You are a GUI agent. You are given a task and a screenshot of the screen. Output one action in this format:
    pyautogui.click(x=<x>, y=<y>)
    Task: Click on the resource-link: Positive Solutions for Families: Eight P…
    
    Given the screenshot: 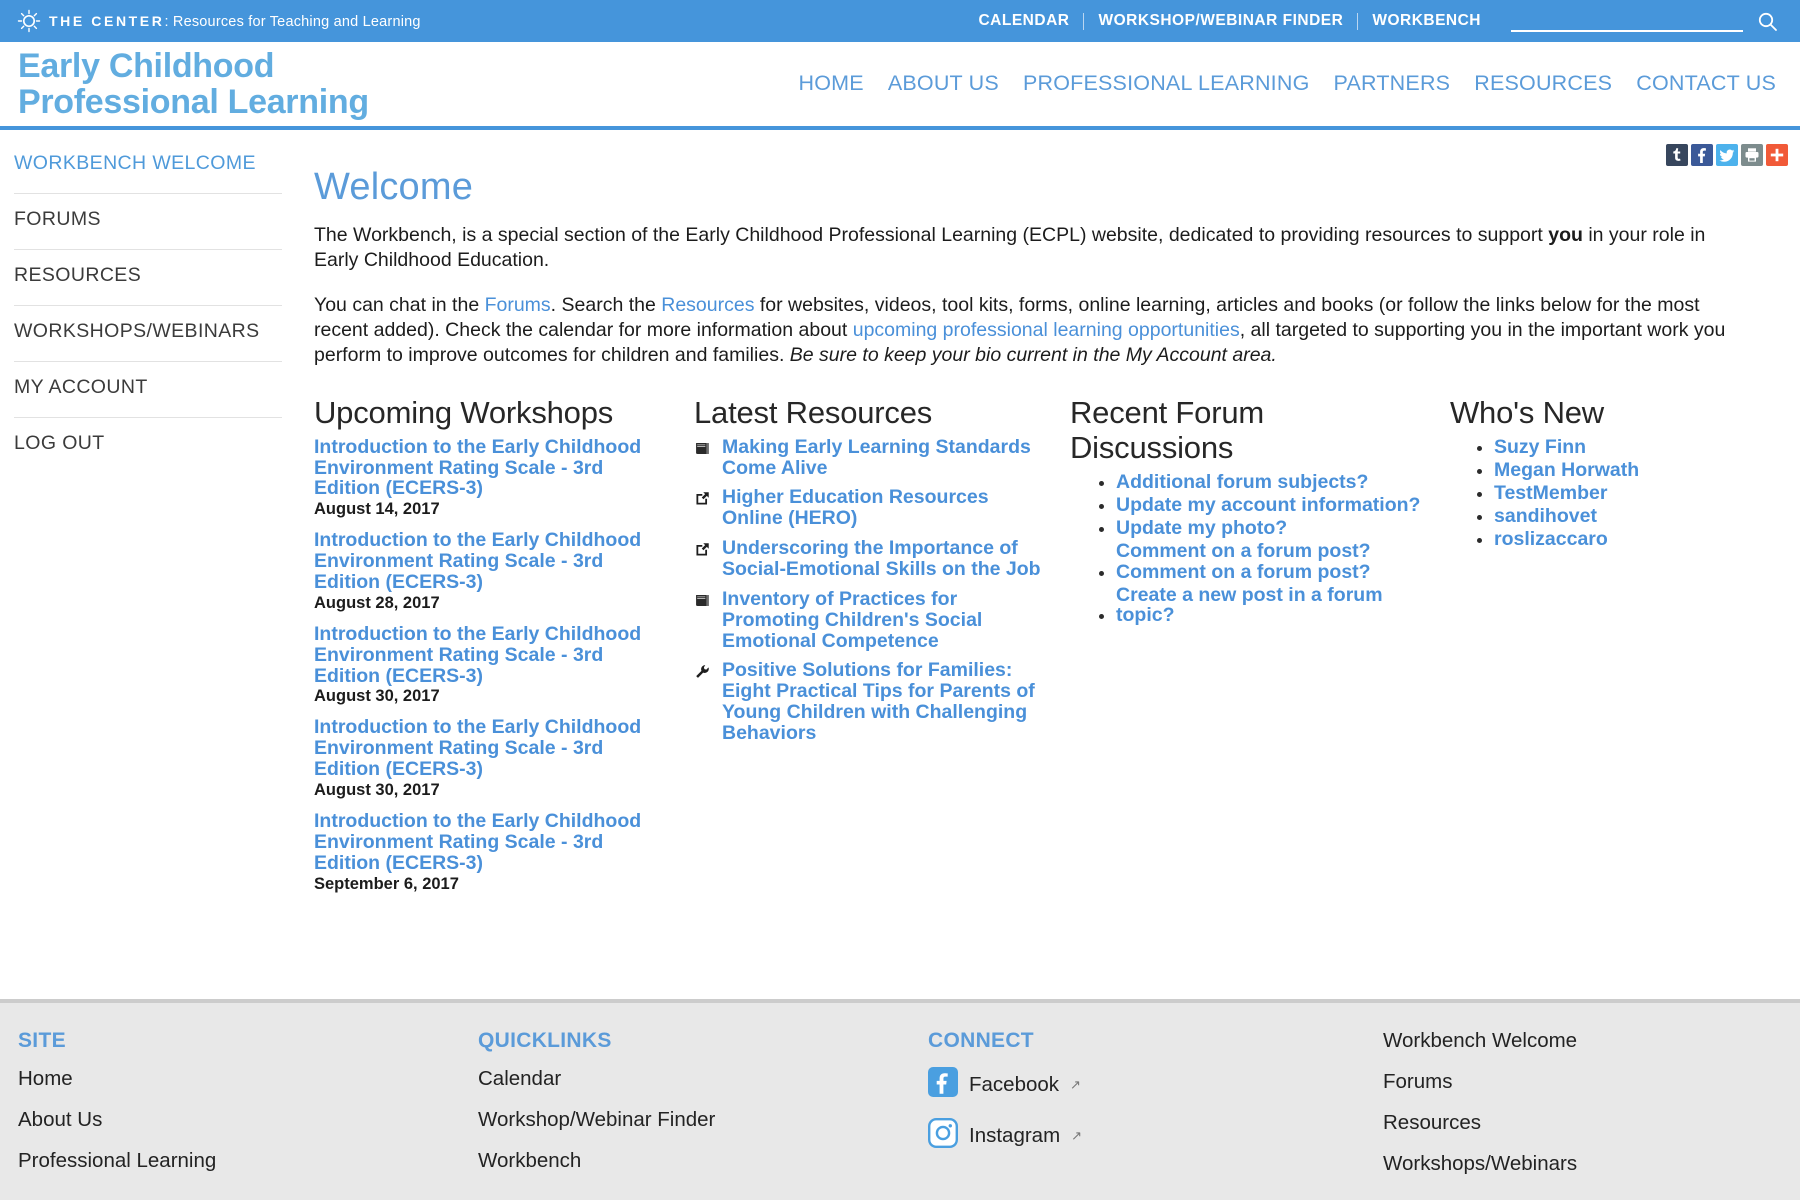 What is the action you would take?
    pyautogui.click(x=883, y=702)
    